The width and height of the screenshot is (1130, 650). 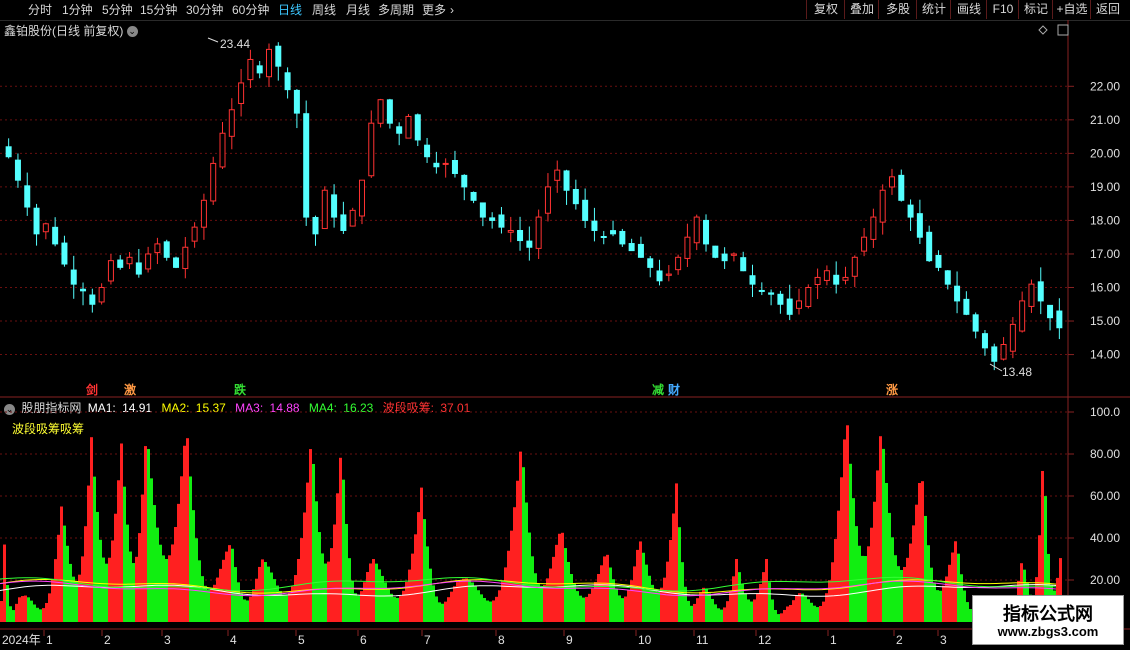 What do you see at coordinates (250, 10) in the screenshot?
I see `timeframe-5: 60分钟` at bounding box center [250, 10].